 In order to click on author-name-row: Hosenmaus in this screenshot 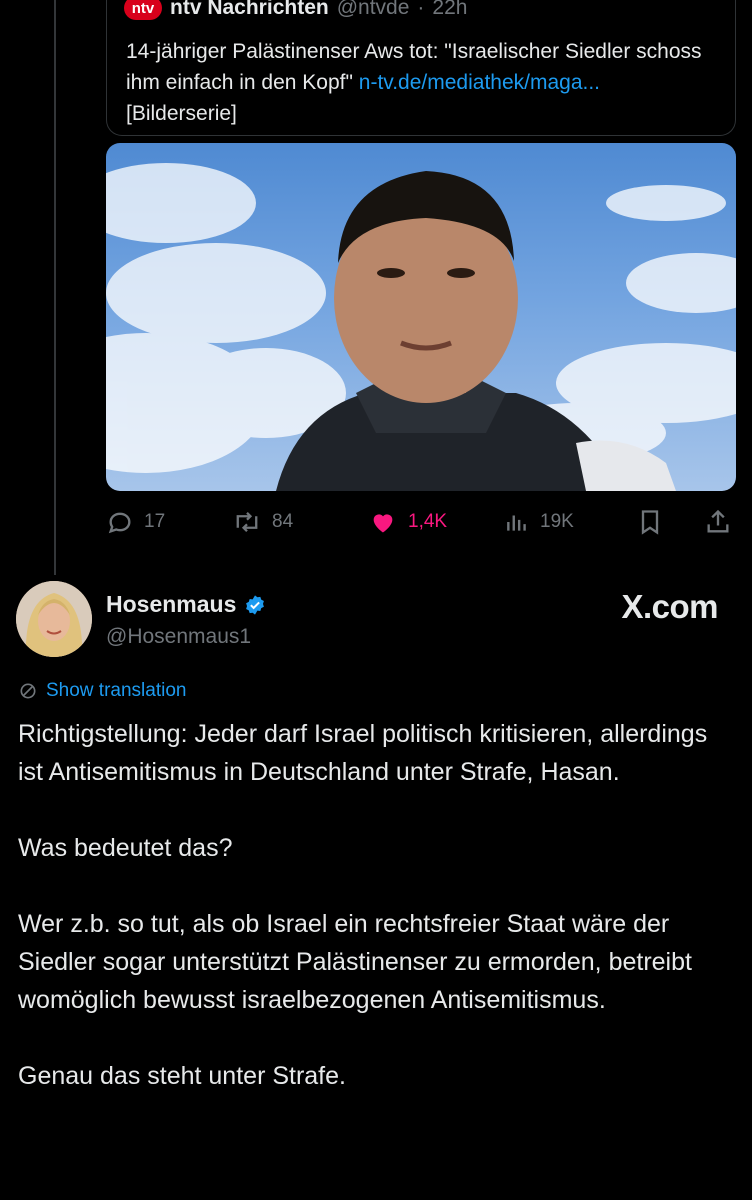, I will do `click(186, 604)`.